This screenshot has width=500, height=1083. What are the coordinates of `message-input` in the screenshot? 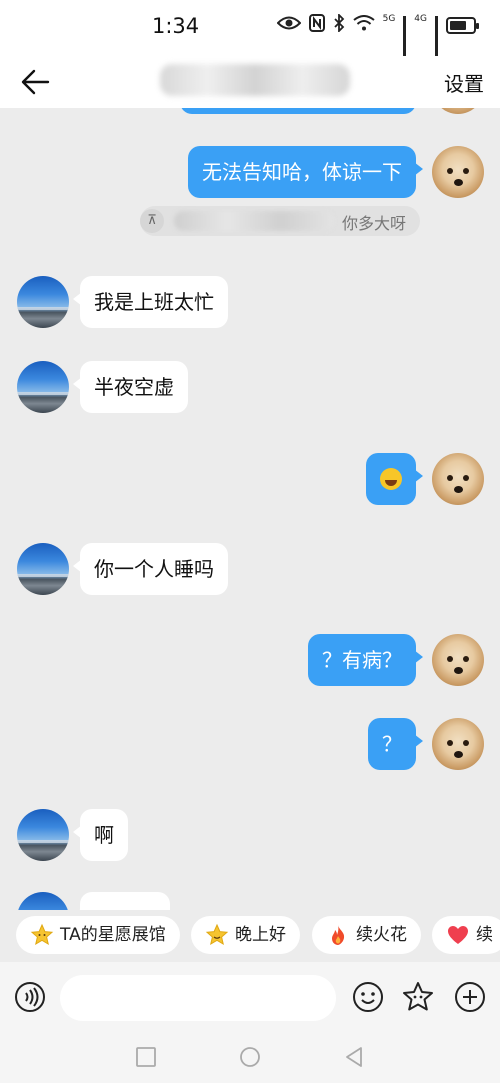 It's located at (198, 998).